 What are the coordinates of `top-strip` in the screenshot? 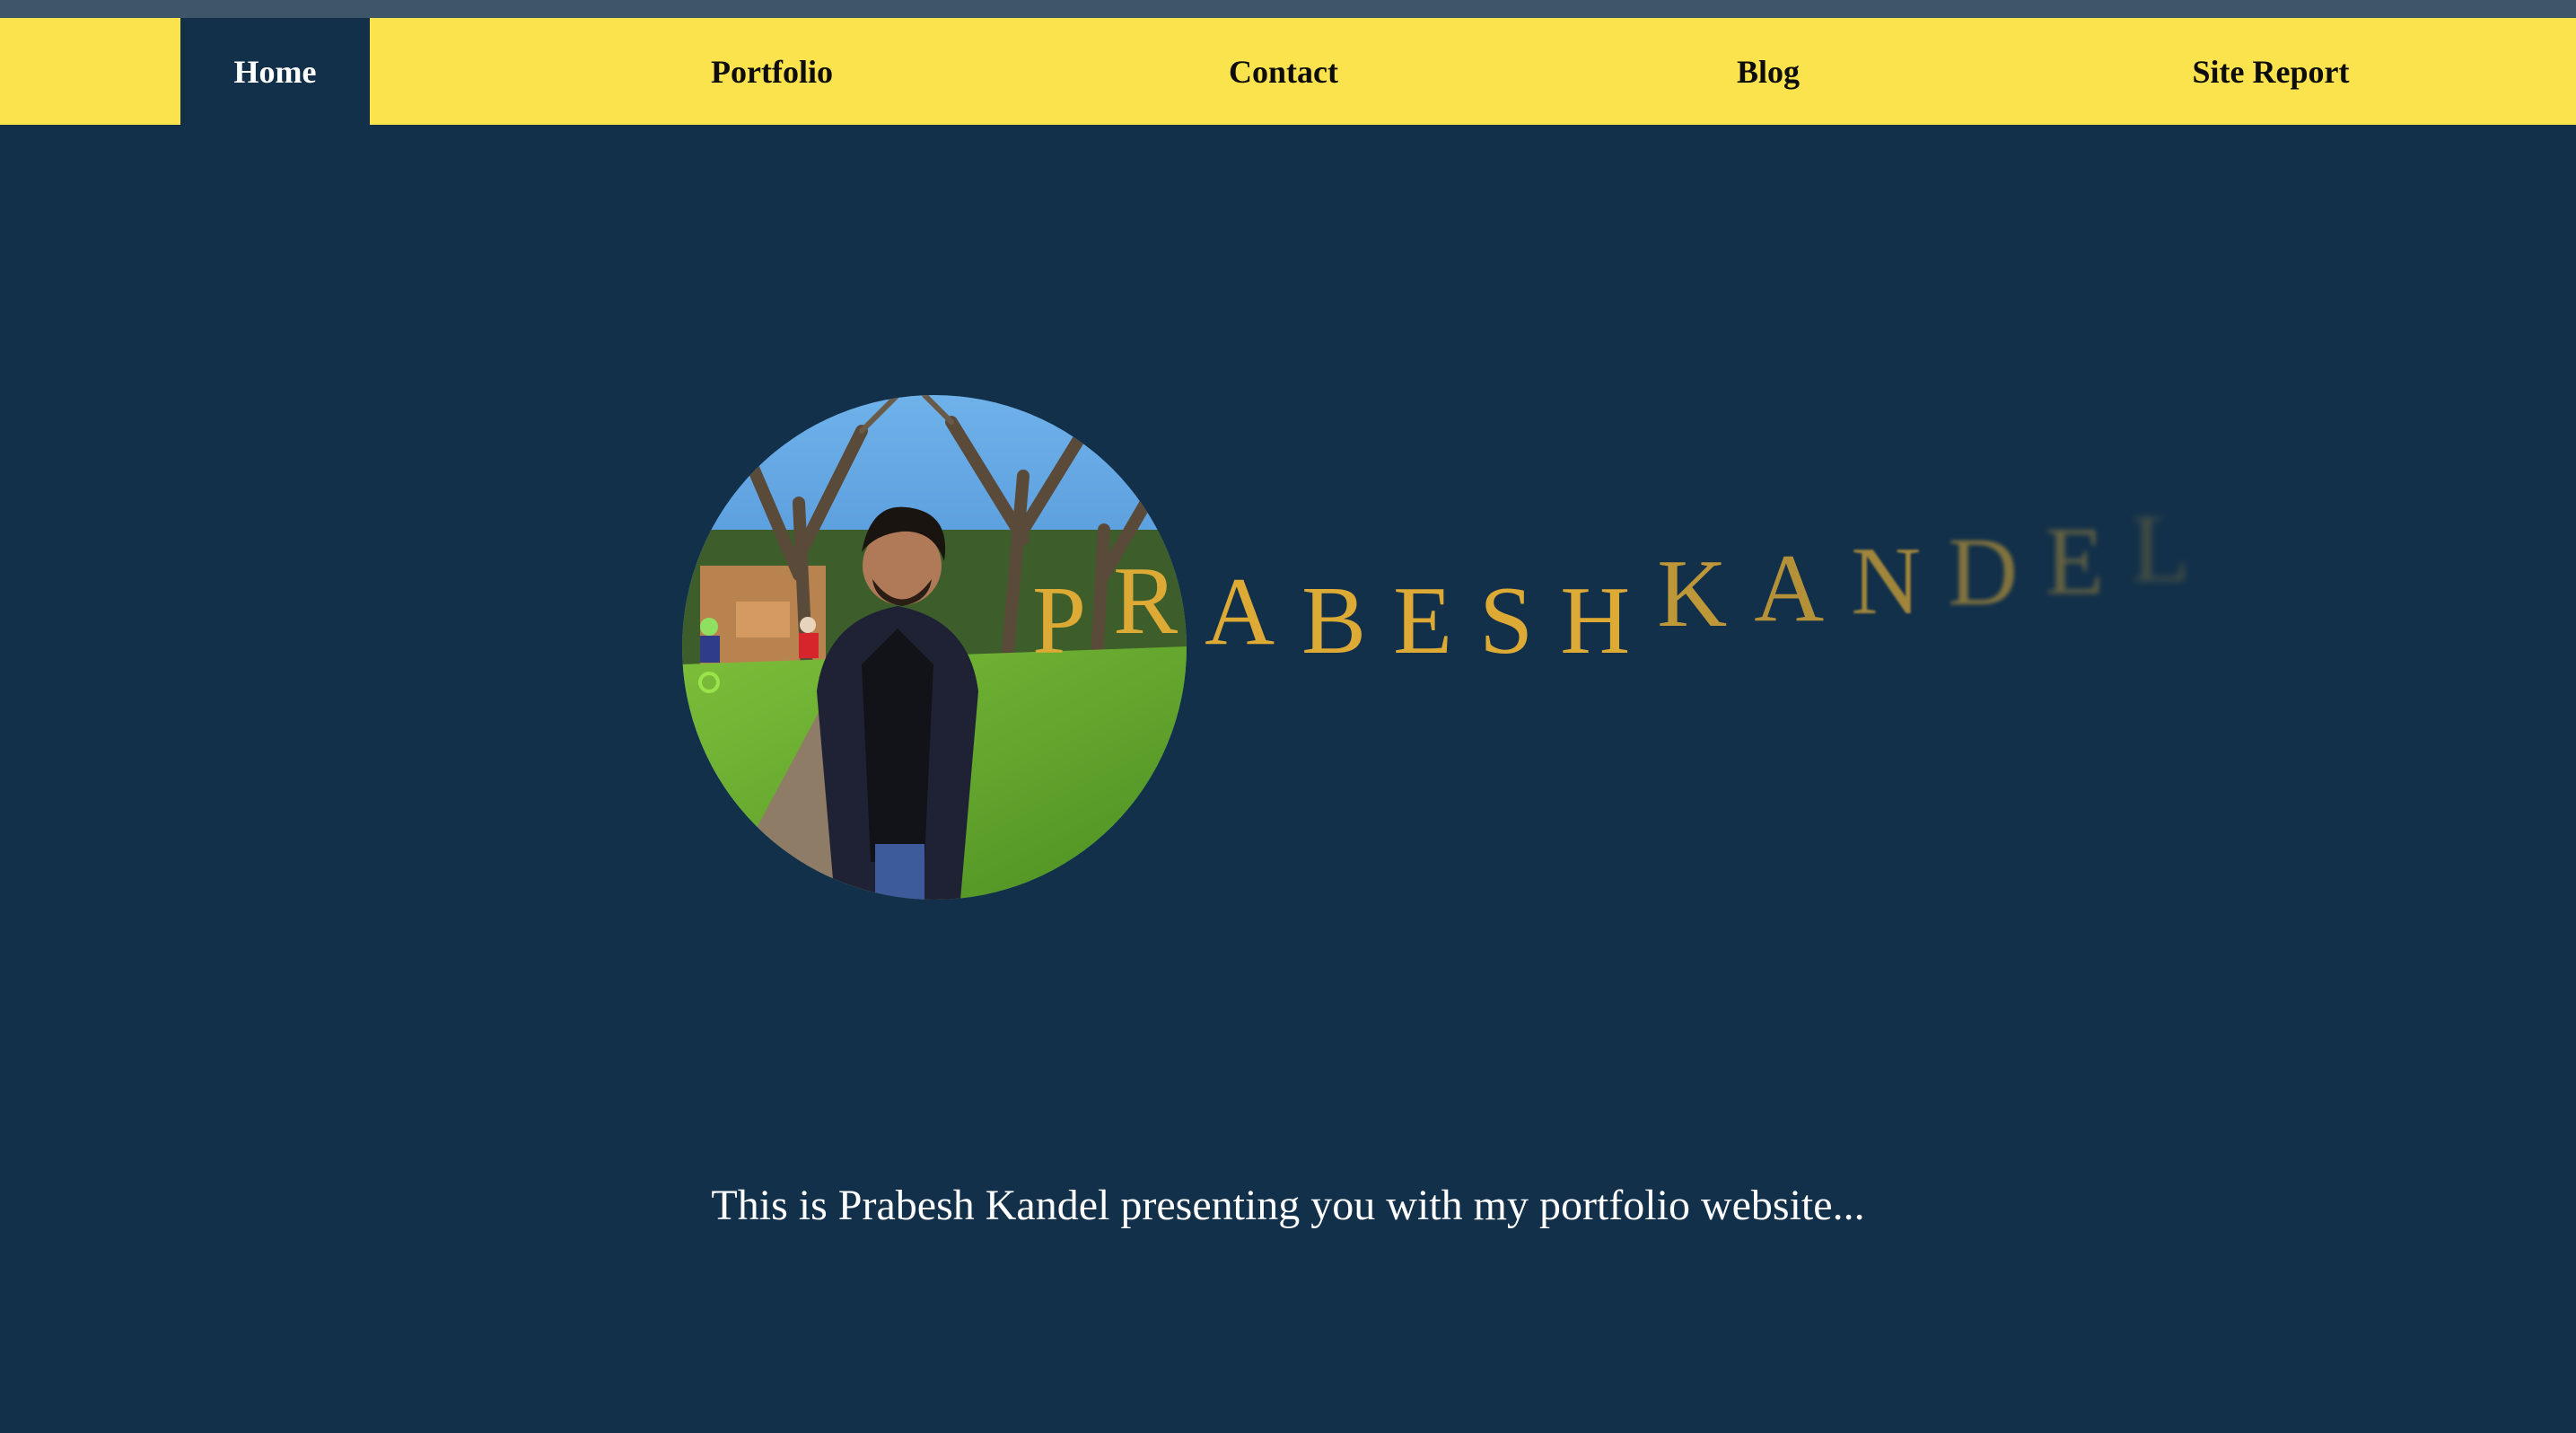 It's located at (1288, 9).